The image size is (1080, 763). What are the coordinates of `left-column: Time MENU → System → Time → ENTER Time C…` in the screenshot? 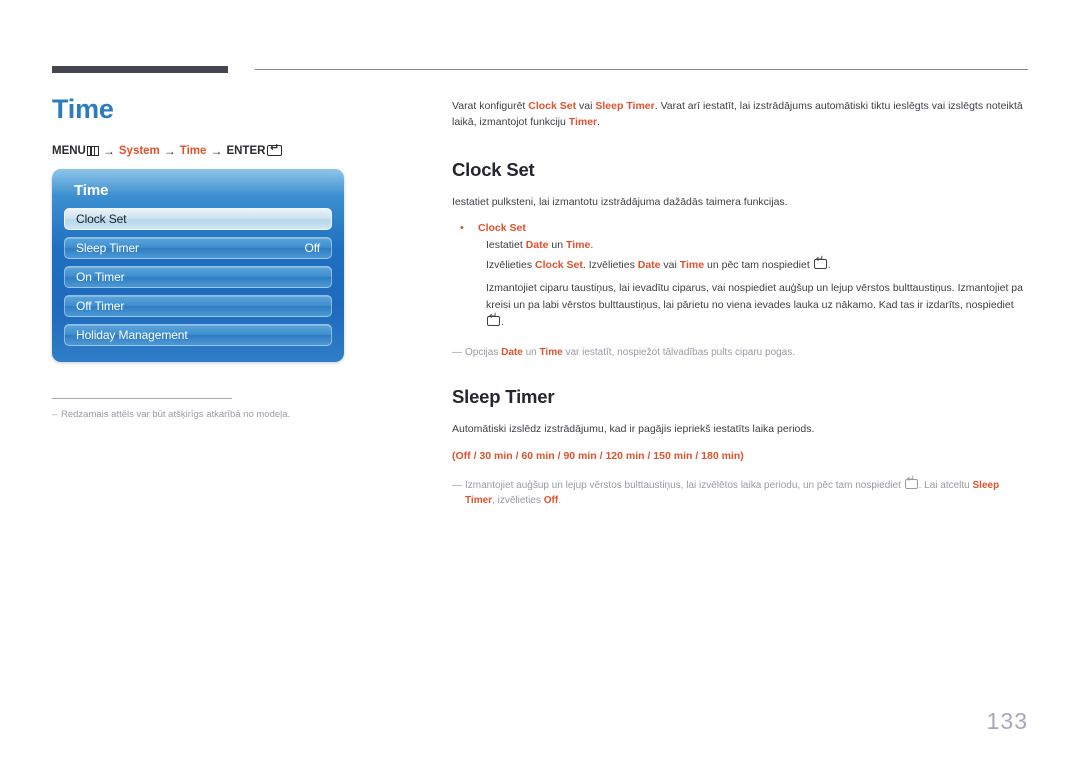 It's located at (232, 228).